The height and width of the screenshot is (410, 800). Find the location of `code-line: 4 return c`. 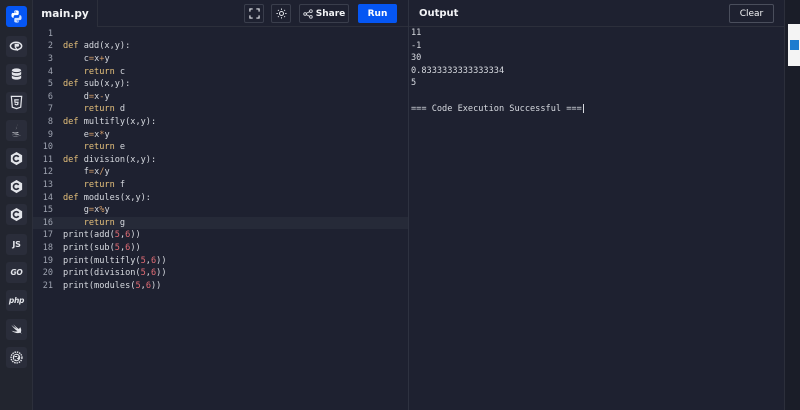

code-line: 4 return c is located at coordinates (220, 71).